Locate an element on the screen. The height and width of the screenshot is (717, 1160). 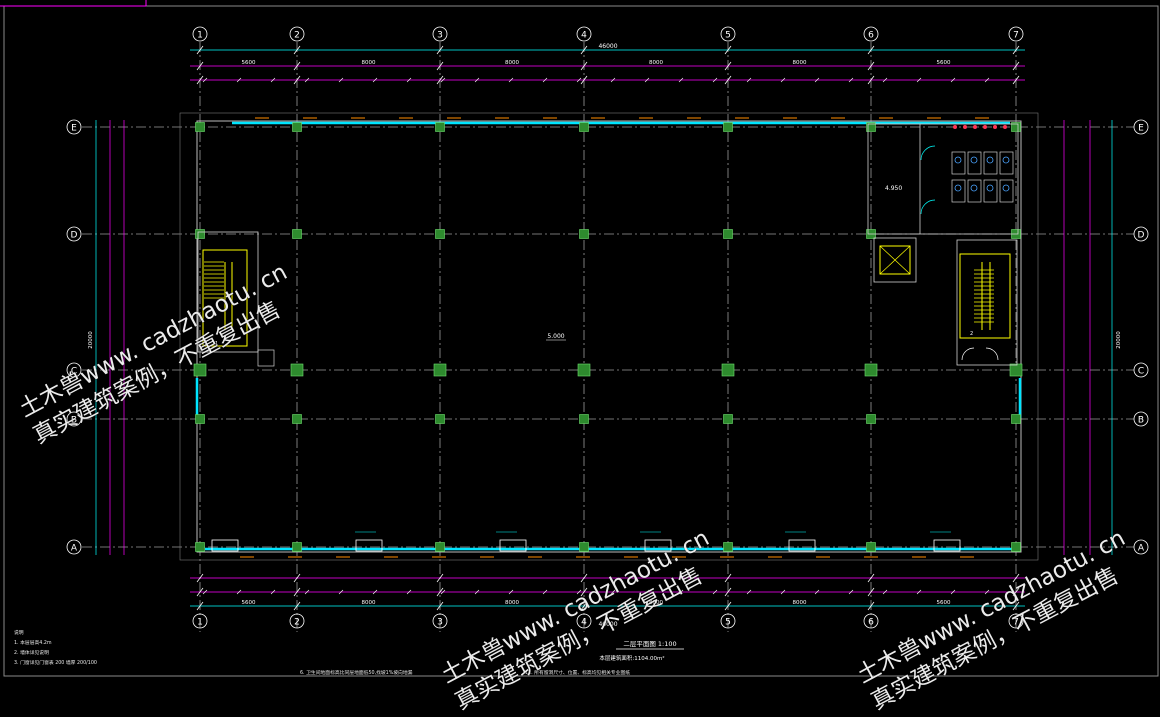
design-note: 6. 卫生间地面标高比同层地面低50,找坡1%坡向地漏 is located at coordinates (356, 672).